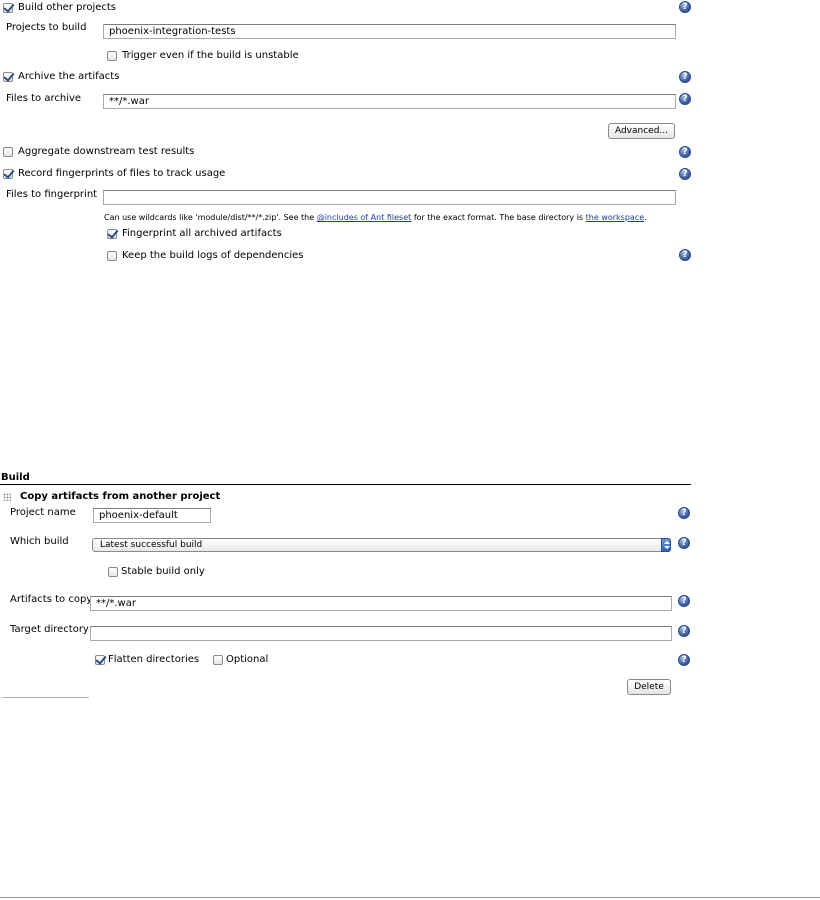 This screenshot has width=820, height=900. What do you see at coordinates (46, 27) in the screenshot?
I see `projects-to-build-label: Projects to build` at bounding box center [46, 27].